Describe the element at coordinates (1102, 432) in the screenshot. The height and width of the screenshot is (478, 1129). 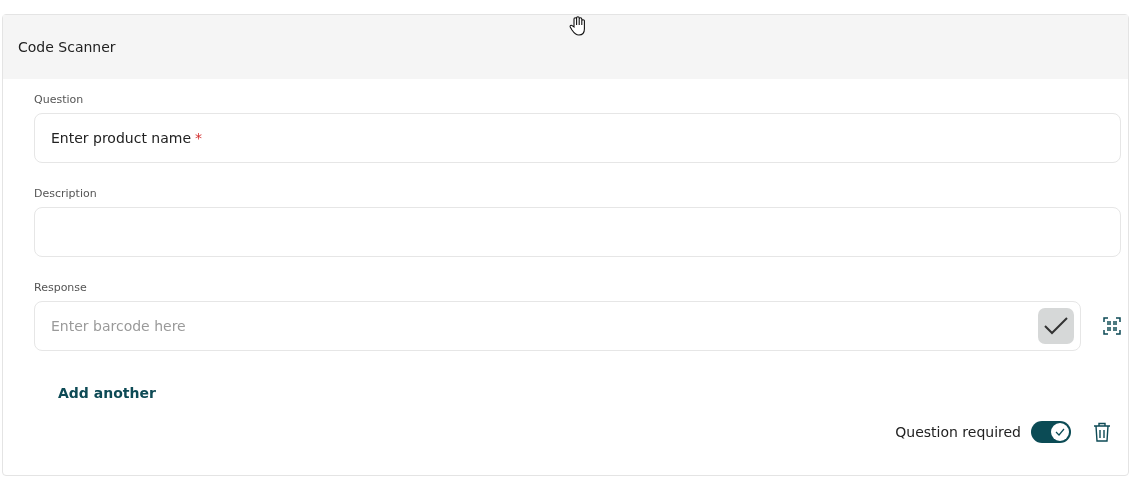
I see `trash-icon` at that location.